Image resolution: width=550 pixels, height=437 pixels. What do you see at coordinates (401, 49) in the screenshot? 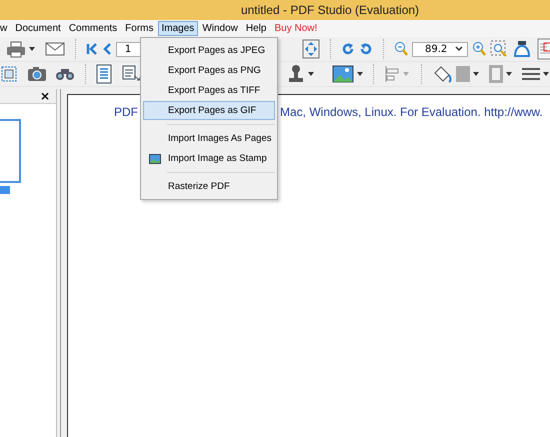
I see `zoom-out-icon` at bounding box center [401, 49].